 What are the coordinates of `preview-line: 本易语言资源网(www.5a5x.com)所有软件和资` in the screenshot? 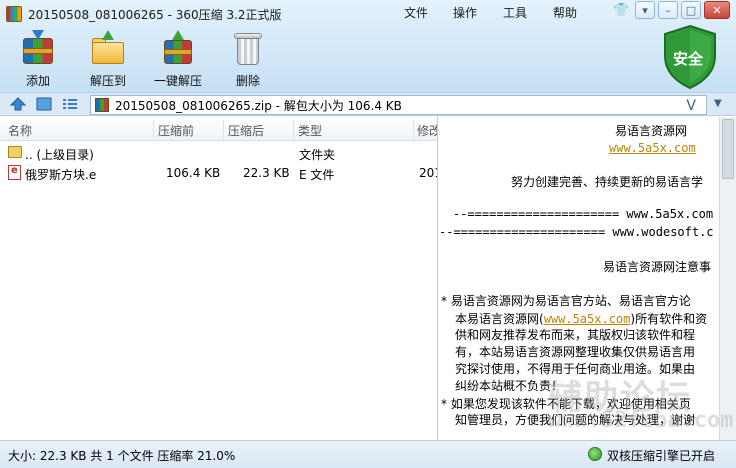 It's located at (581, 319).